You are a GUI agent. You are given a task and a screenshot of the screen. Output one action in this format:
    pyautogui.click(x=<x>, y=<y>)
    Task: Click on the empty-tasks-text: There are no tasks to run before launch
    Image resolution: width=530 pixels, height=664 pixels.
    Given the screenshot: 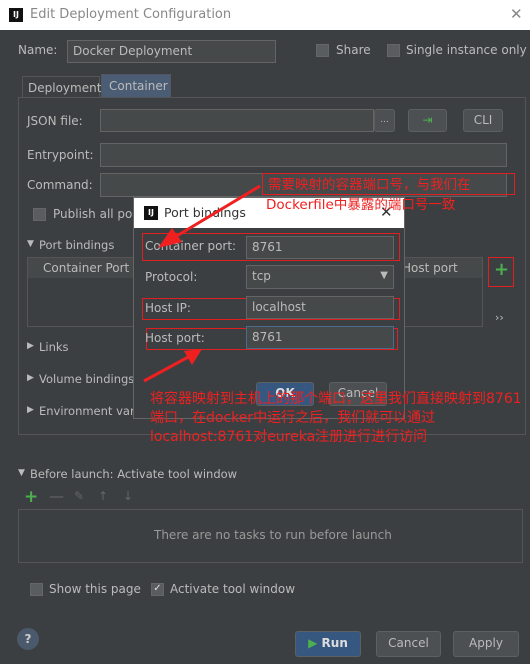 What is the action you would take?
    pyautogui.click(x=273, y=535)
    